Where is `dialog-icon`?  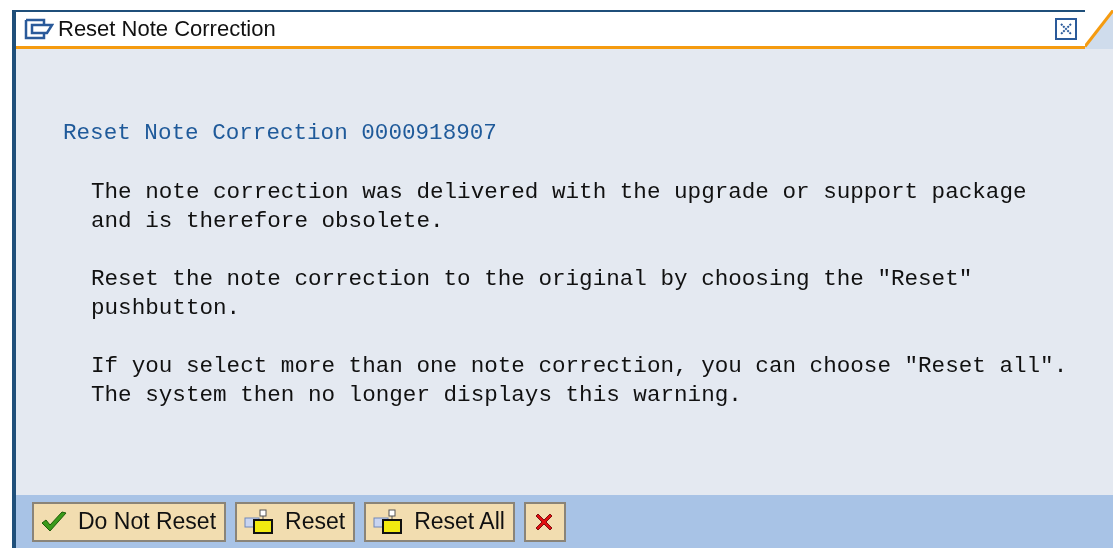
dialog-icon is located at coordinates (39, 29).